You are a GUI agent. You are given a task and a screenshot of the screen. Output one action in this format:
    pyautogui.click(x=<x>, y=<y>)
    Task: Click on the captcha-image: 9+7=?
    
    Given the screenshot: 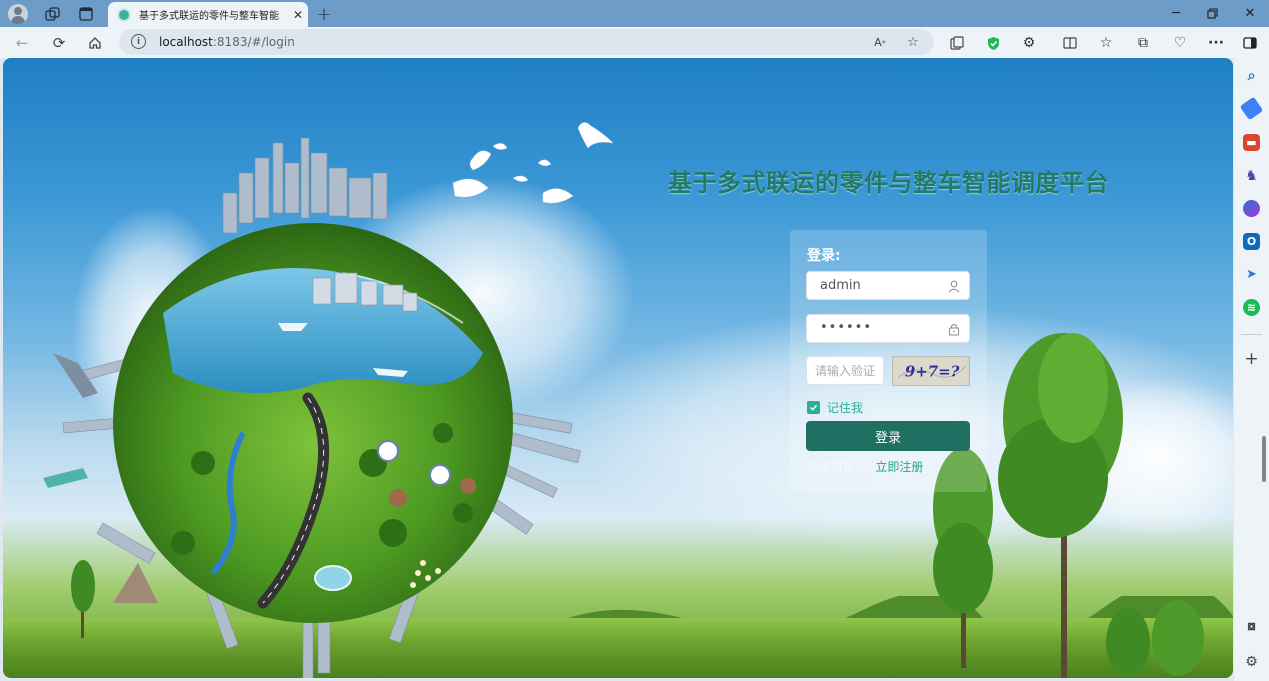 What is the action you would take?
    pyautogui.click(x=931, y=371)
    